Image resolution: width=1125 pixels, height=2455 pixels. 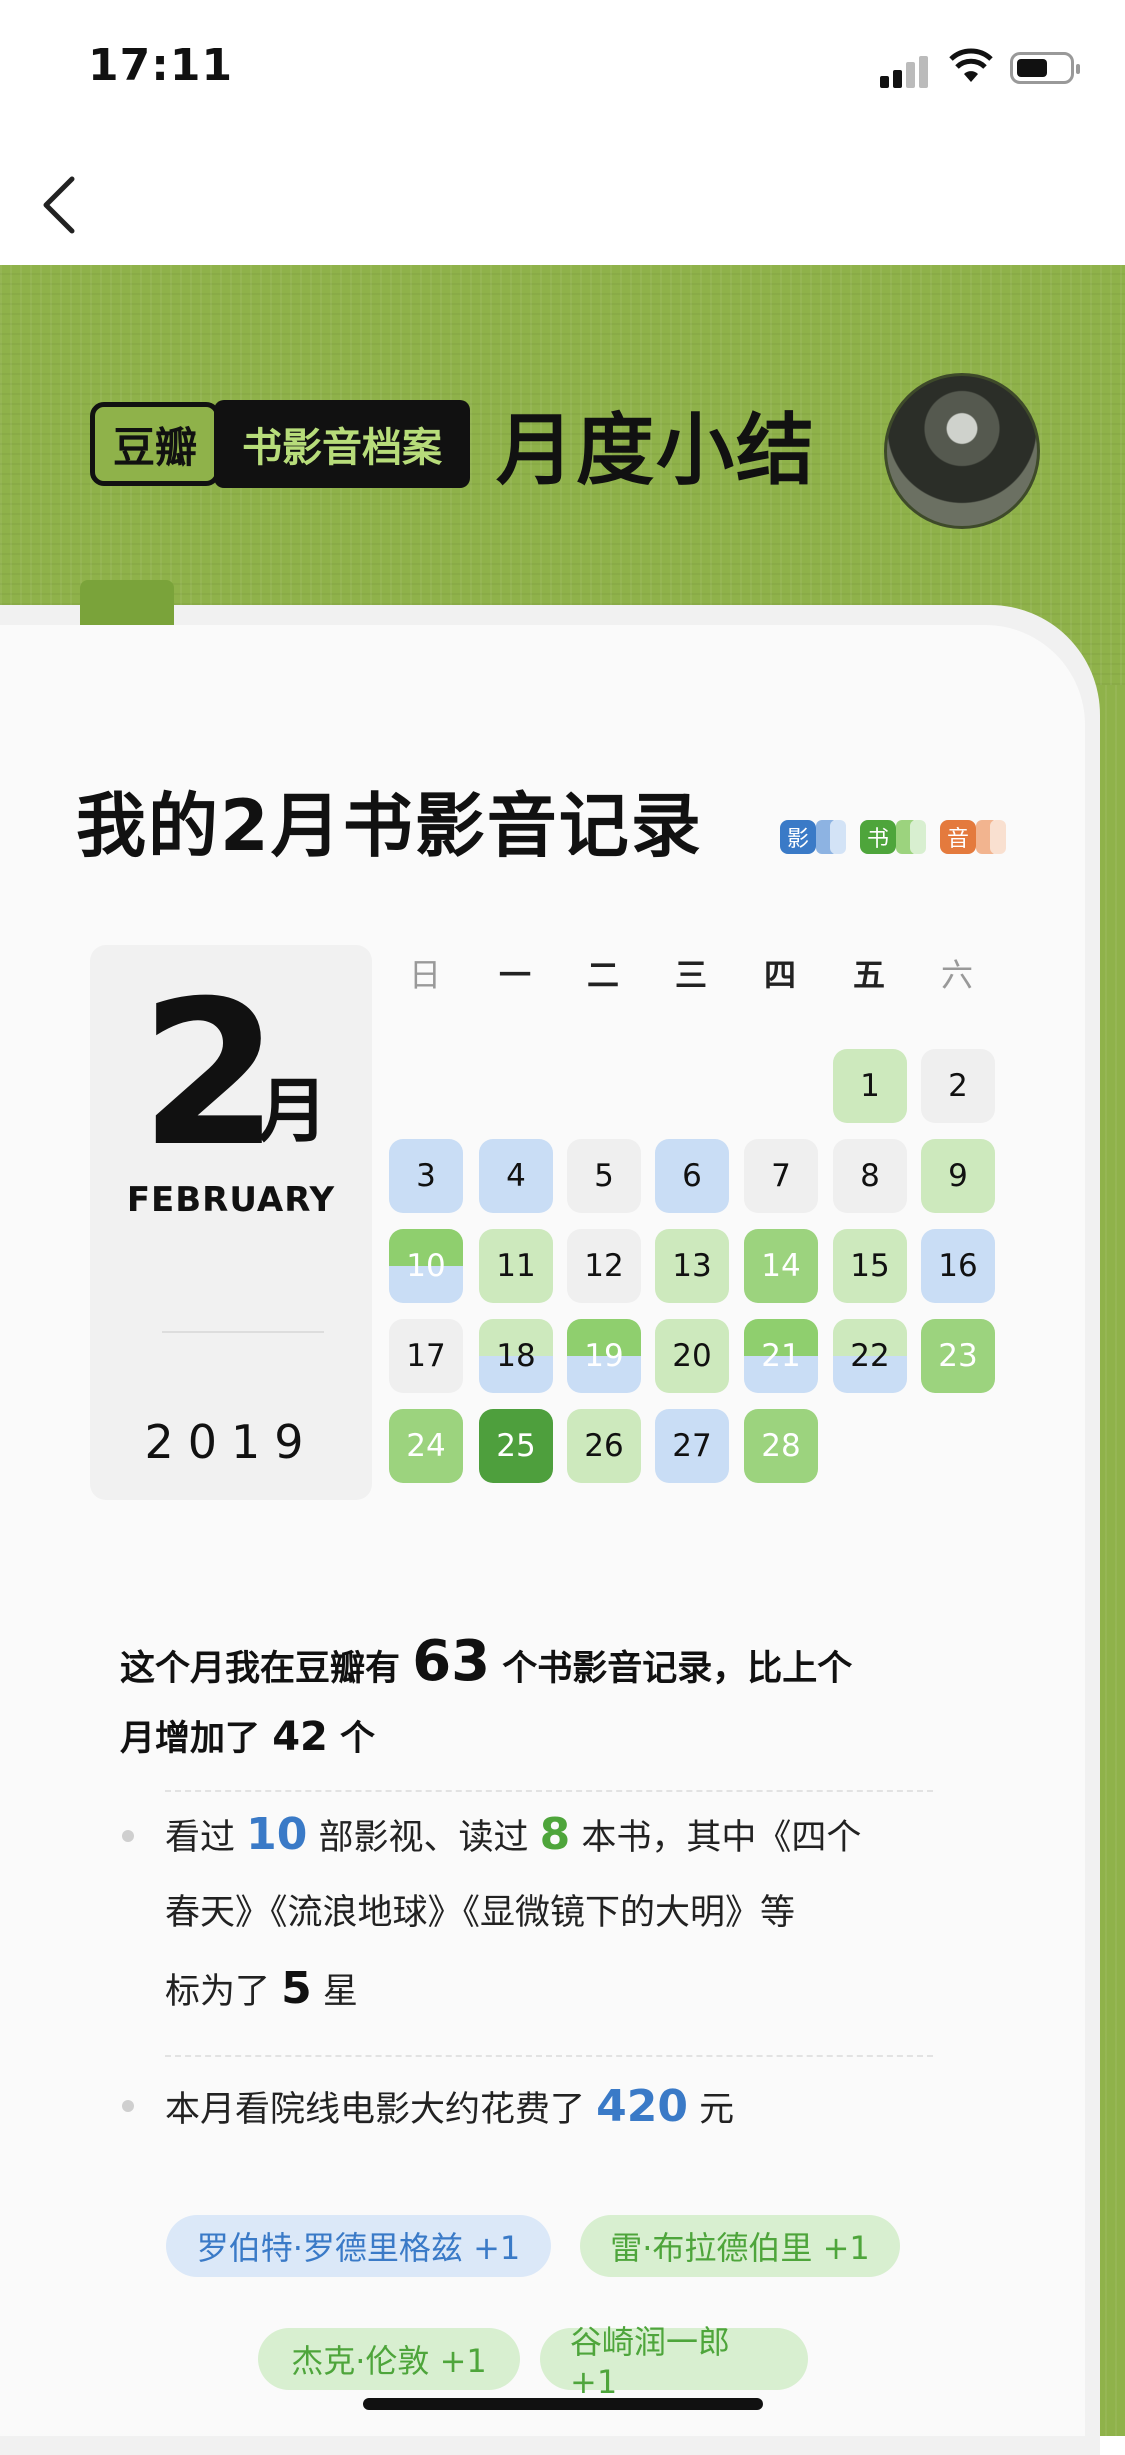 What do you see at coordinates (868, 975) in the screenshot?
I see `weekday-fri: 五` at bounding box center [868, 975].